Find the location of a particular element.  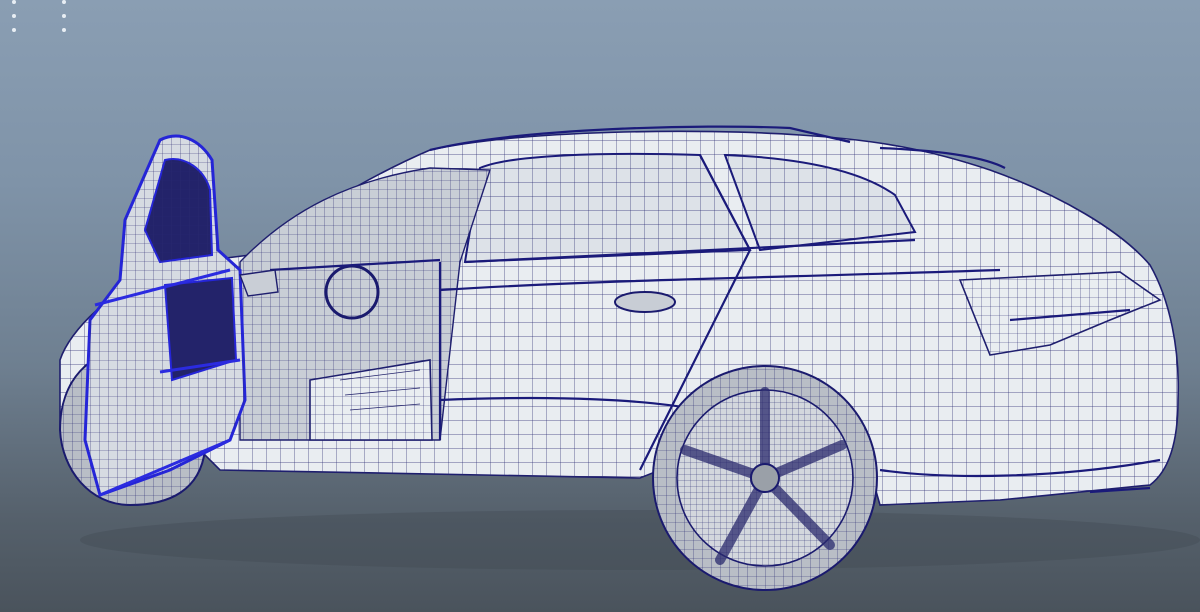

open-front-door is located at coordinates (165, 315).